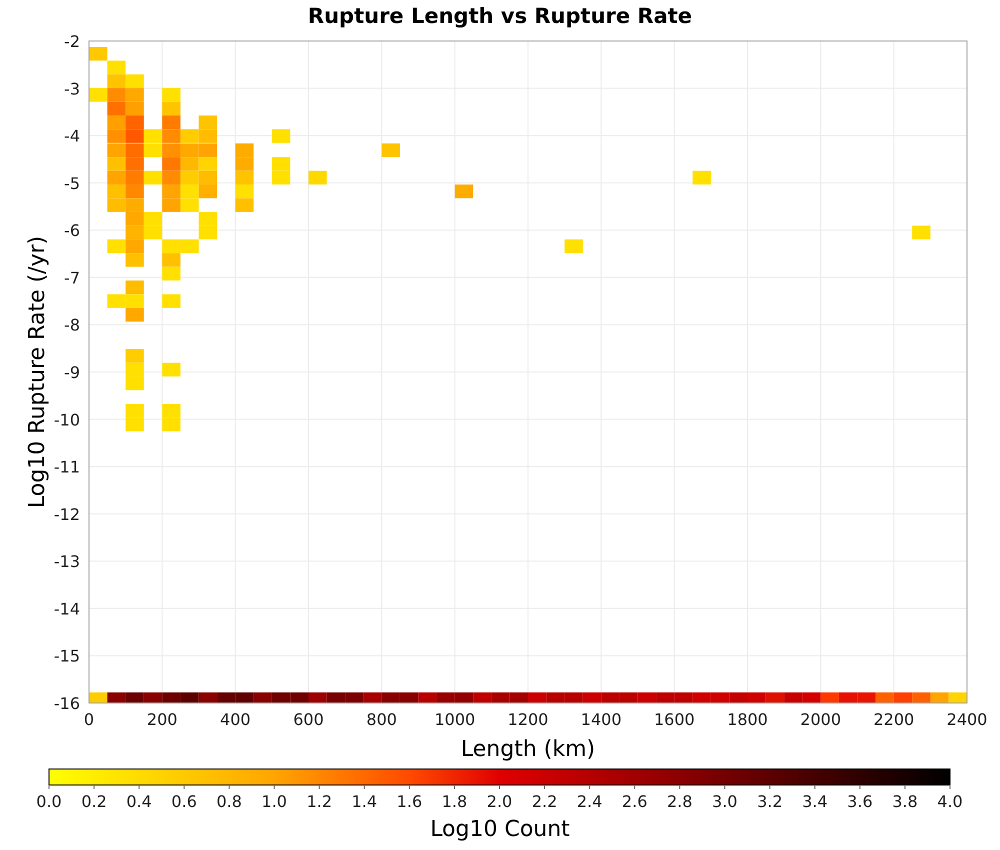 The height and width of the screenshot is (850, 1000). I want to click on scale-tick-label: 1.4, so click(365, 801).